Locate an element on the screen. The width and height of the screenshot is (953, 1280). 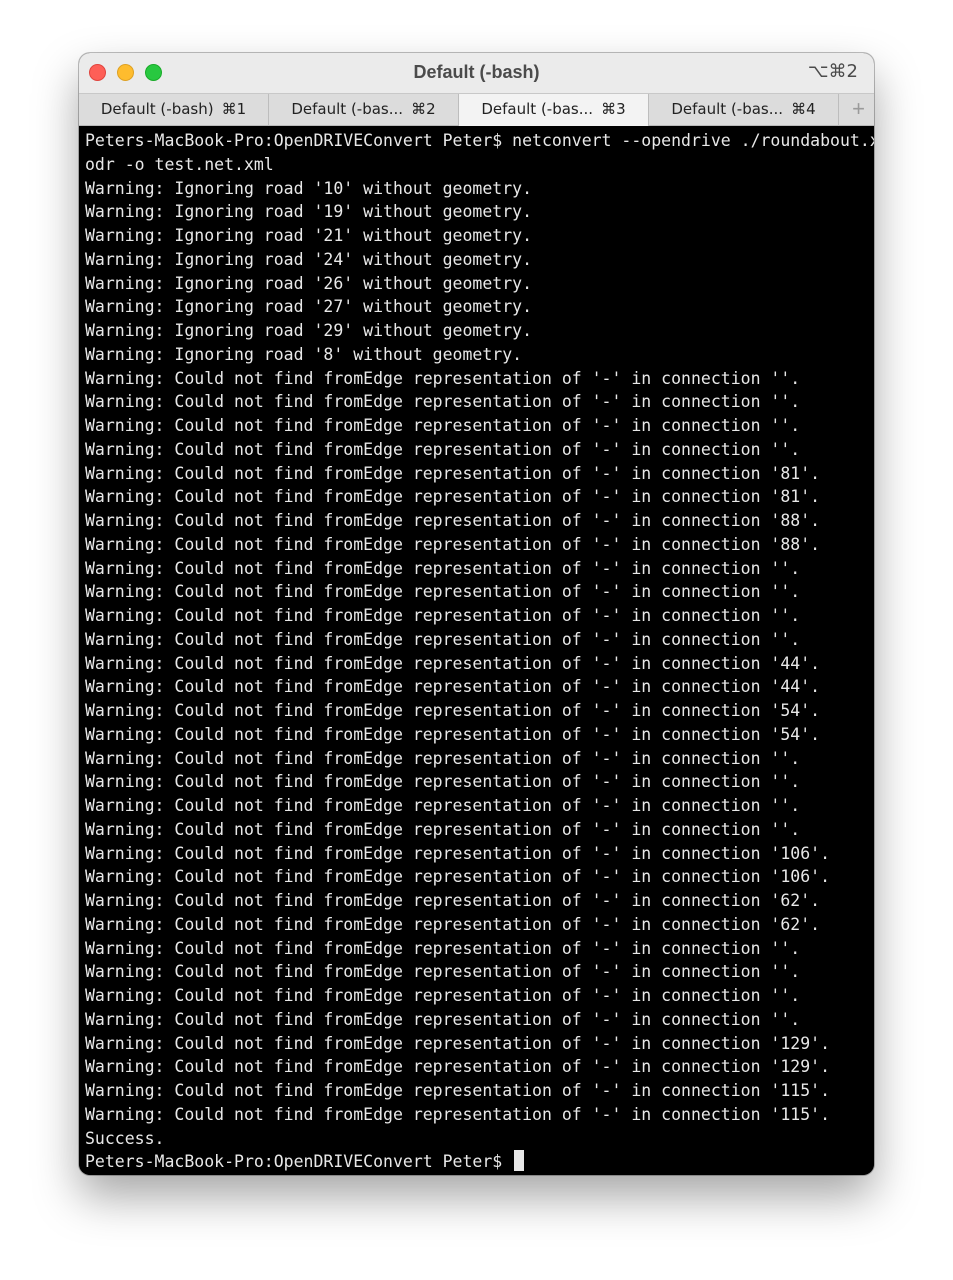
terminal-line: Success. is located at coordinates (125, 1138).